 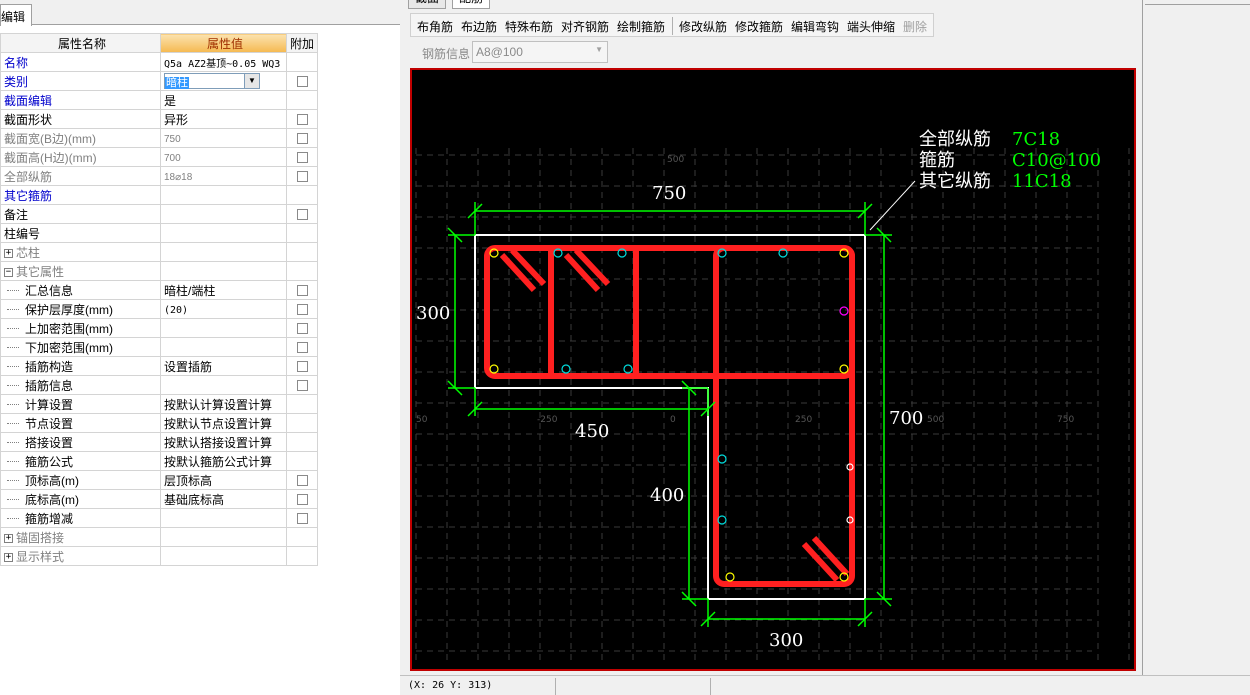 What do you see at coordinates (302, 43) in the screenshot?
I see `header-add: 附加` at bounding box center [302, 43].